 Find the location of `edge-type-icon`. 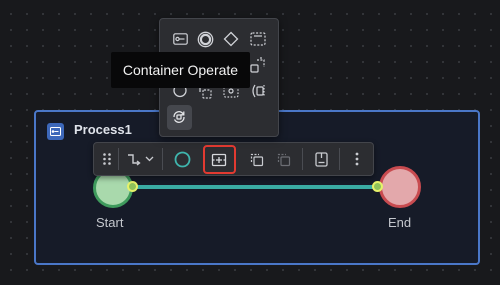

edge-type-icon is located at coordinates (134, 159).